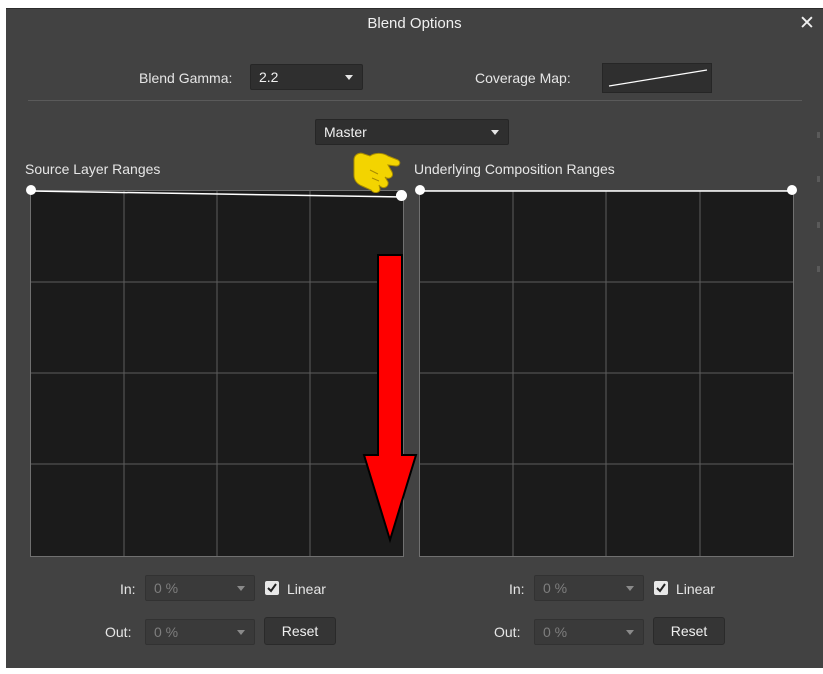 This screenshot has width=823, height=674. Describe the element at coordinates (269, 77) in the screenshot. I see `blend-gamma-value: 2.2` at that location.